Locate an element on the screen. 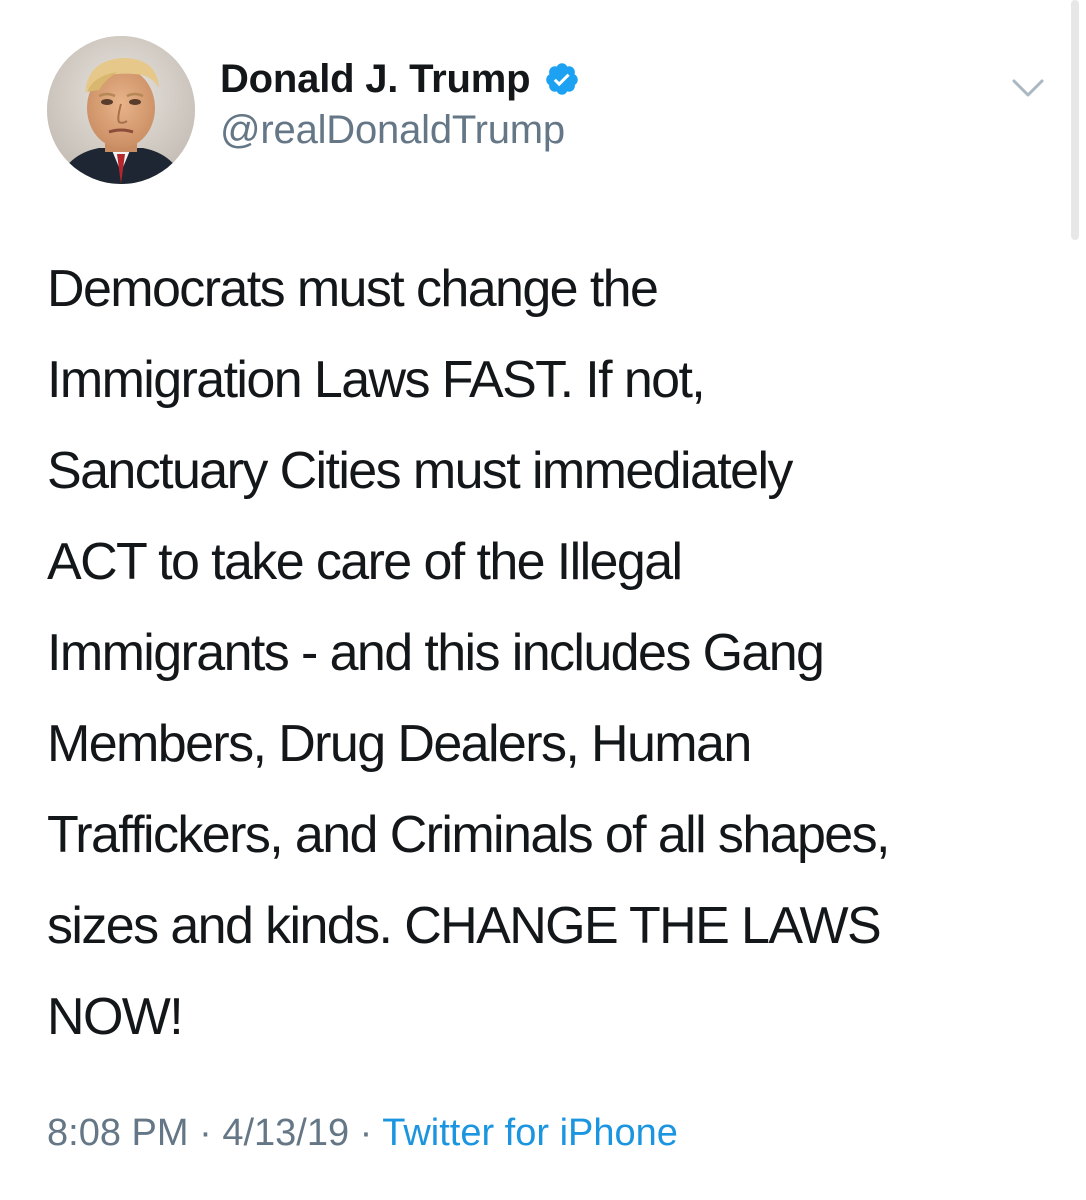 The width and height of the screenshot is (1086, 1200). author-handle: @realDonaldTrump is located at coordinates (392, 130).